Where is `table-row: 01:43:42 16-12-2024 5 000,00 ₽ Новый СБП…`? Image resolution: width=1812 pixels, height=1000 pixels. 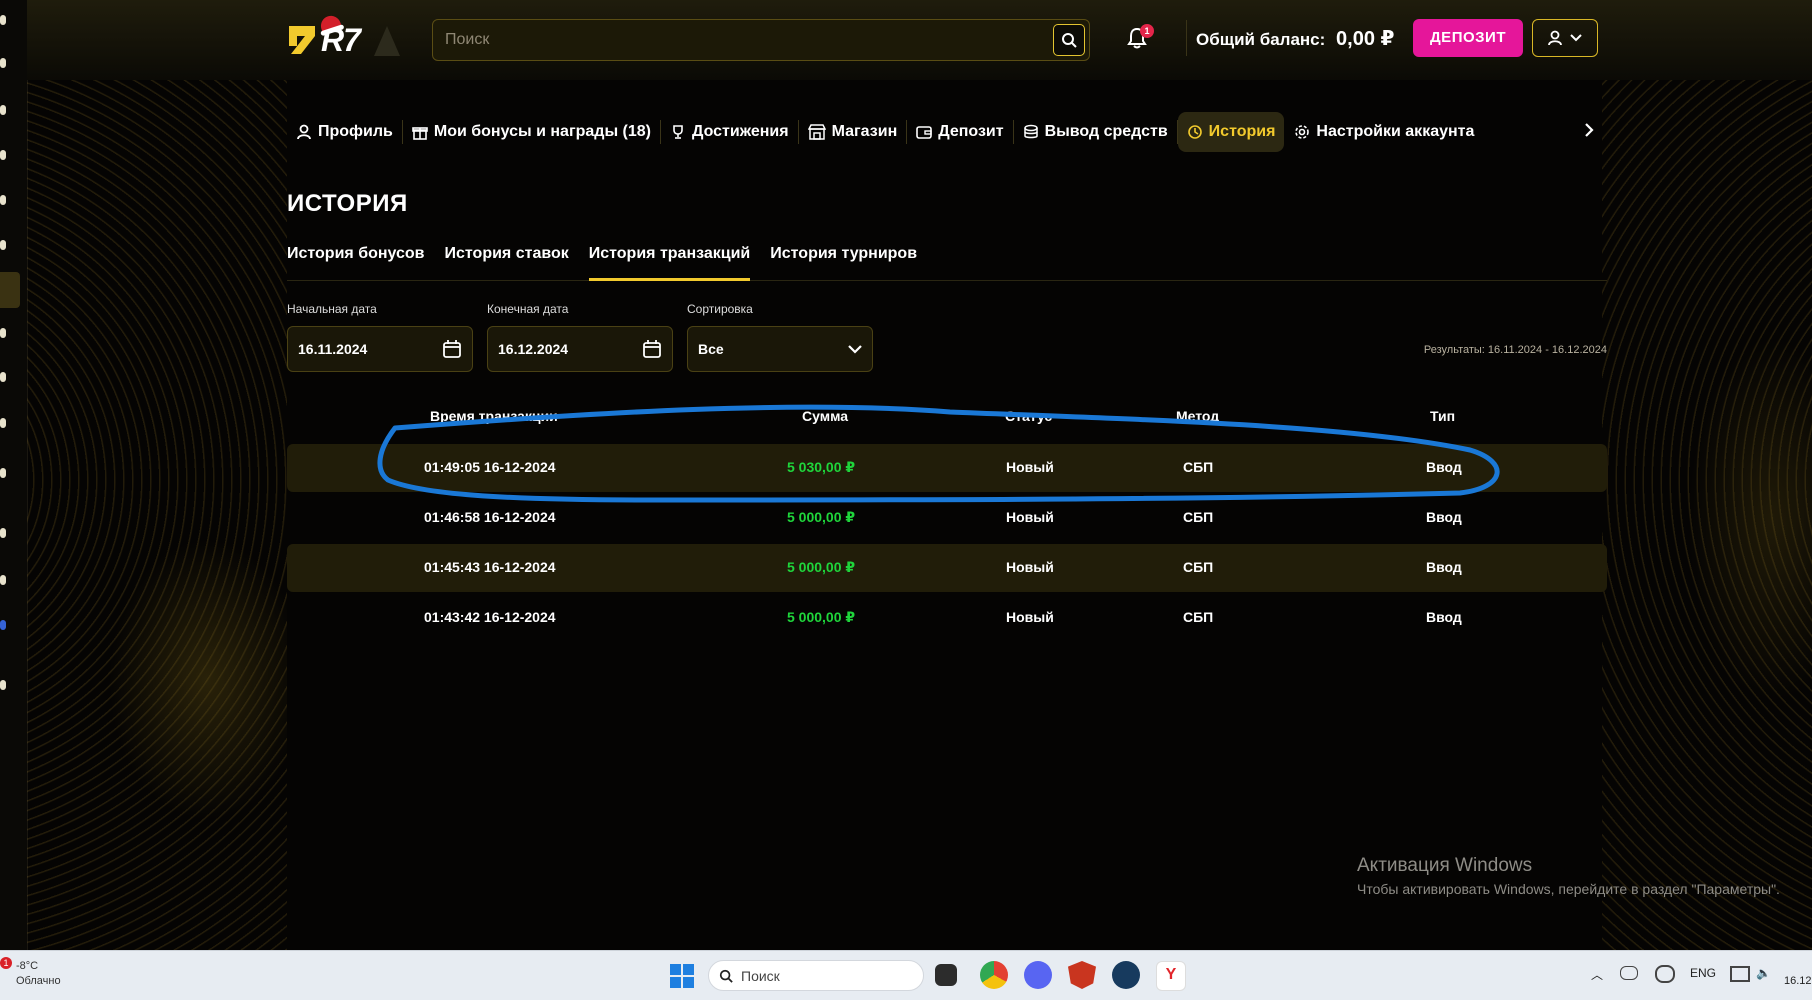 table-row: 01:43:42 16-12-2024 5 000,00 ₽ Новый СБП… is located at coordinates (947, 618).